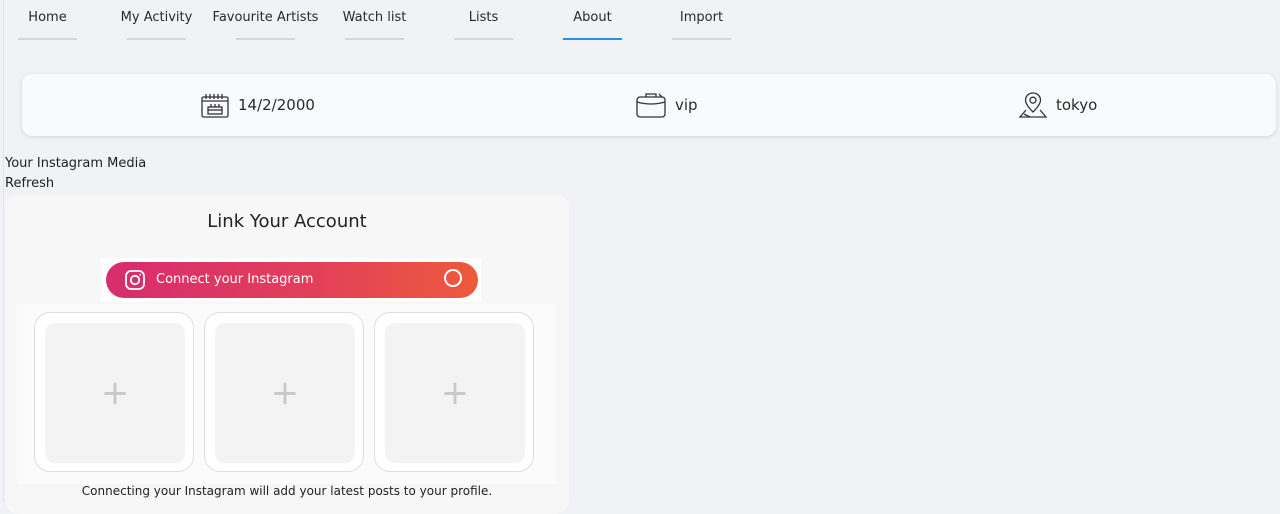 The width and height of the screenshot is (1280, 514). I want to click on media-slot-1-placeholder: +, so click(115, 393).